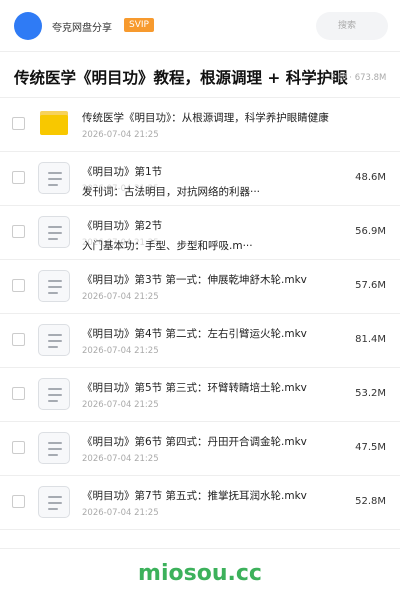  I want to click on item-description: 发刊词：古法明目，对抗网络的利器···, so click(171, 192).